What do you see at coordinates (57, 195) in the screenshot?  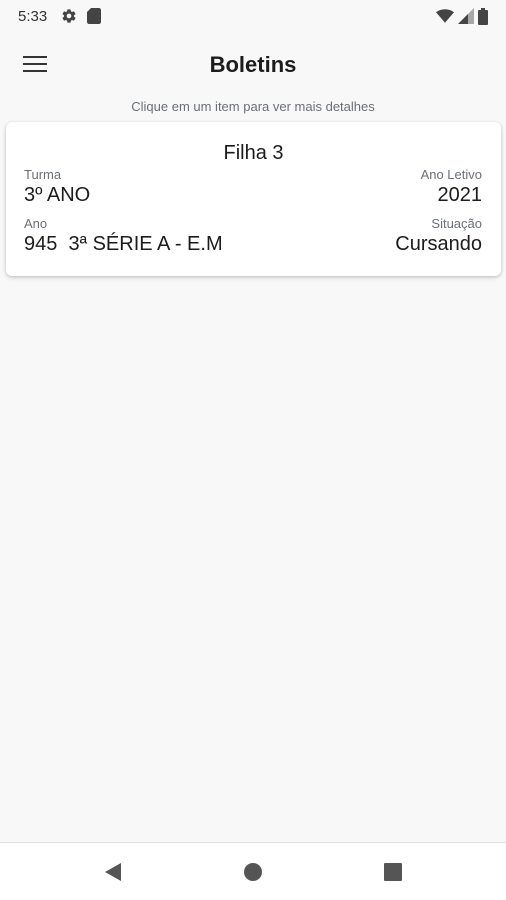 I see `turma-value: 3º ANO` at bounding box center [57, 195].